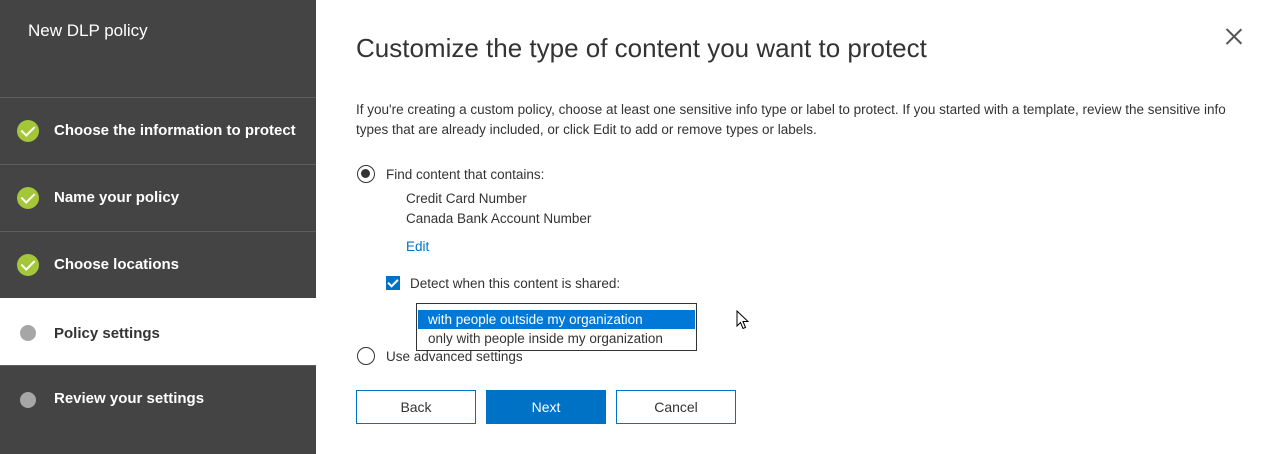  Describe the element at coordinates (417, 246) in the screenshot. I see `edit-info-types-link: Edit` at that location.